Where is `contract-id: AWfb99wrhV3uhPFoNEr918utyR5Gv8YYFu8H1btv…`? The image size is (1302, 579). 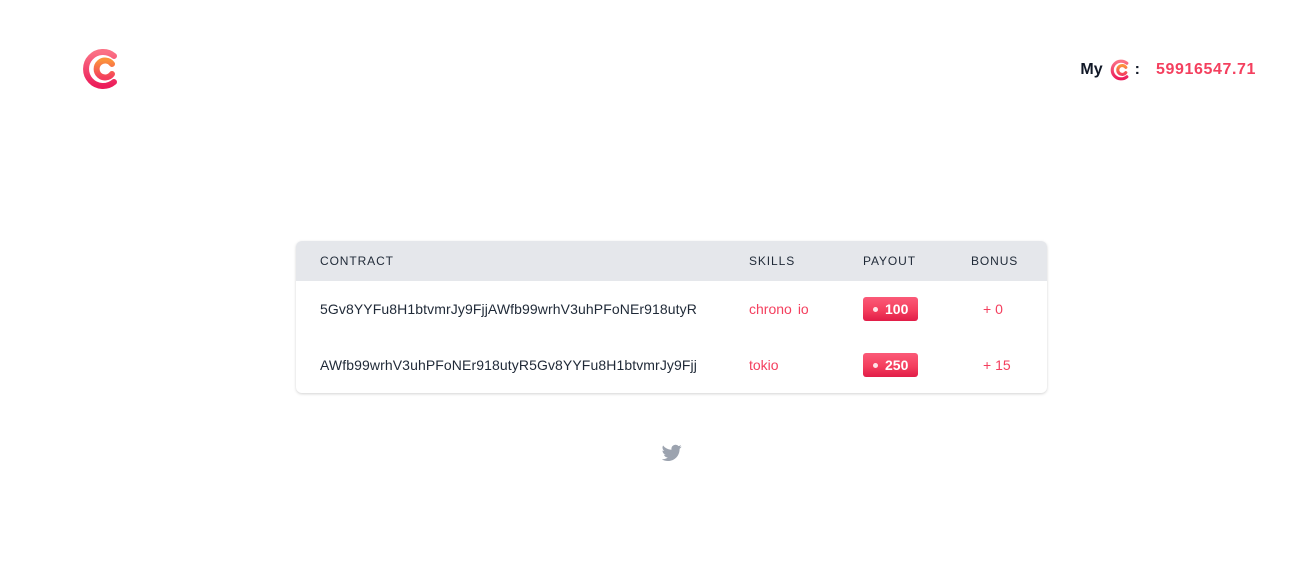
contract-id: AWfb99wrhV3uhPFoNEr918utyR5Gv8YYFu8H1btv… is located at coordinates (508, 365).